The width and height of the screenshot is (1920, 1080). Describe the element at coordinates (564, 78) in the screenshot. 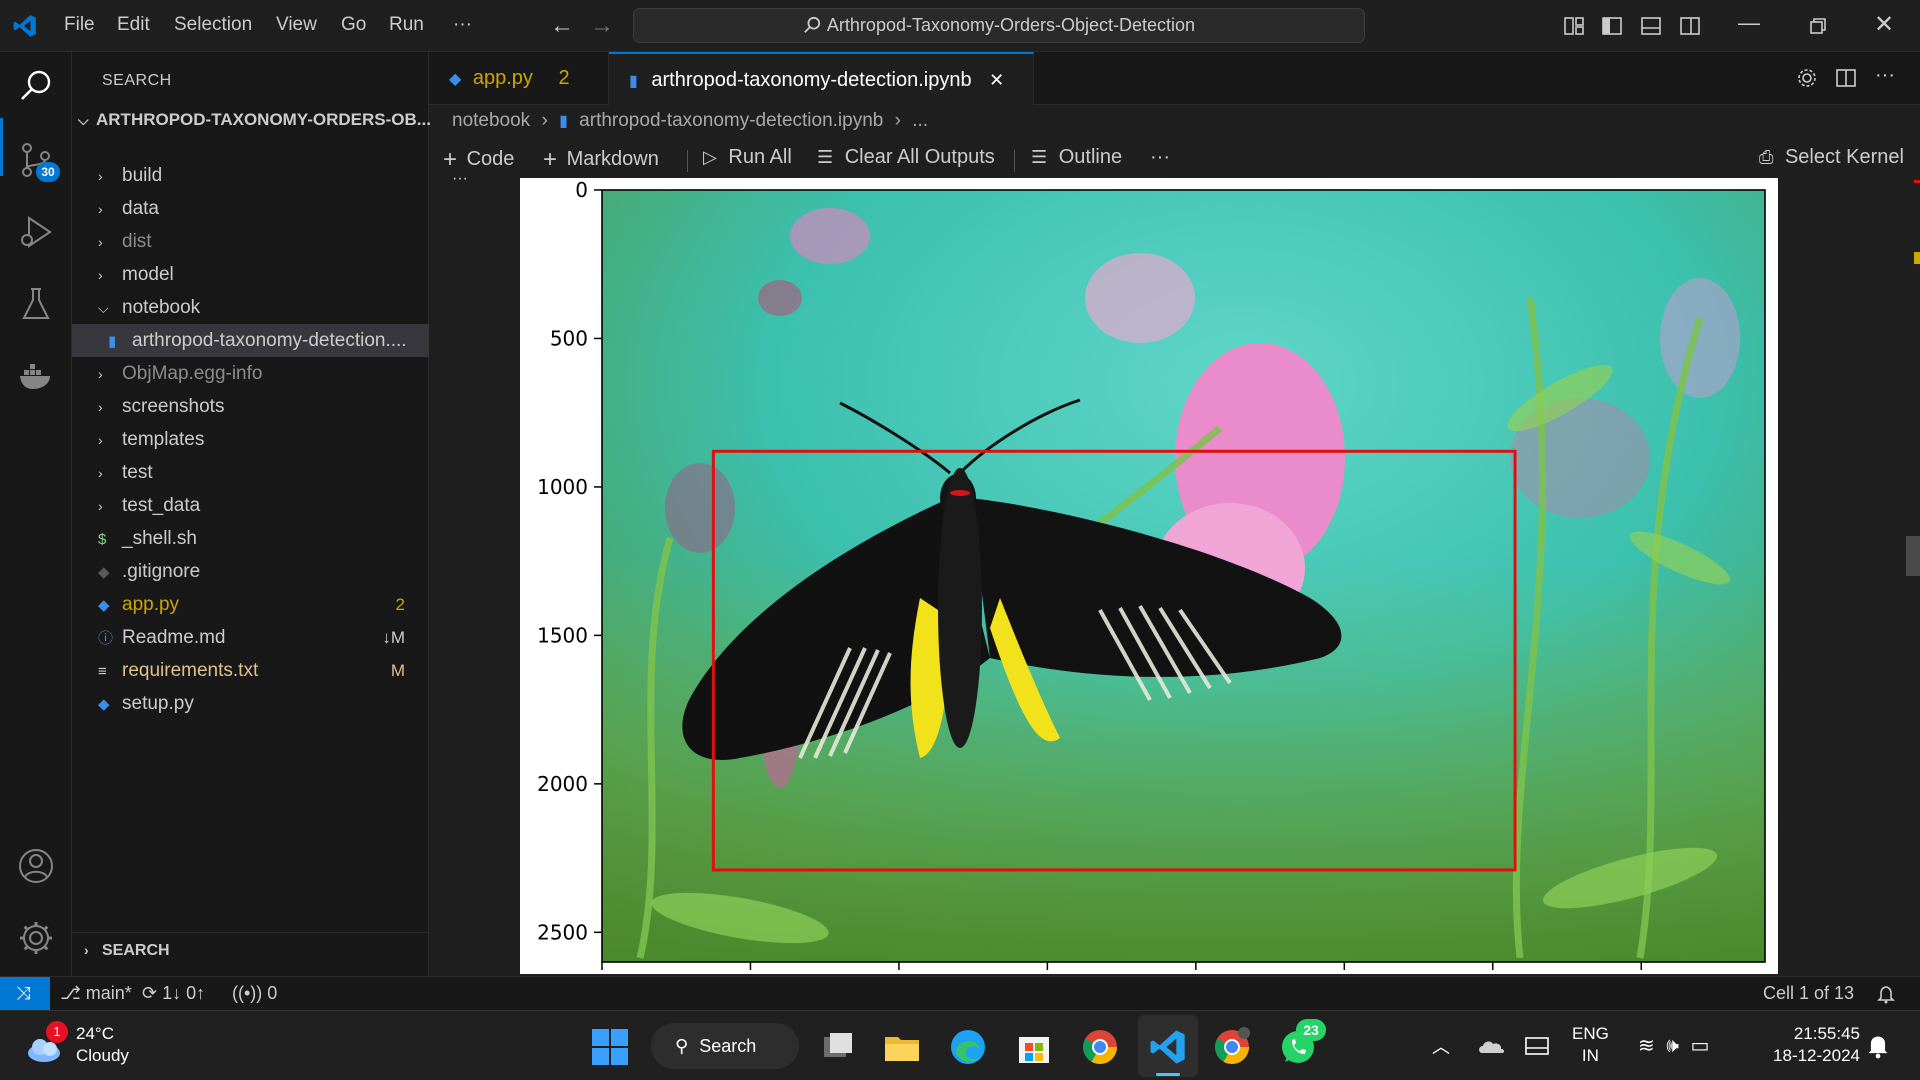

I see `tab-problem-count: 2` at that location.